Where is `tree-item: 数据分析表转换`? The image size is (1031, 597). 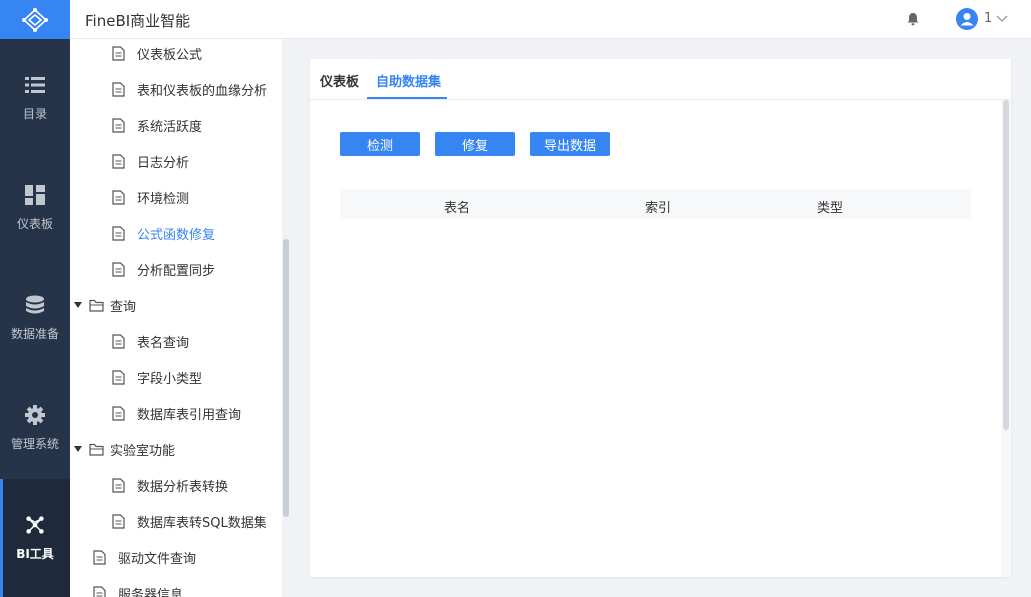 tree-item: 数据分析表转换 is located at coordinates (175, 485).